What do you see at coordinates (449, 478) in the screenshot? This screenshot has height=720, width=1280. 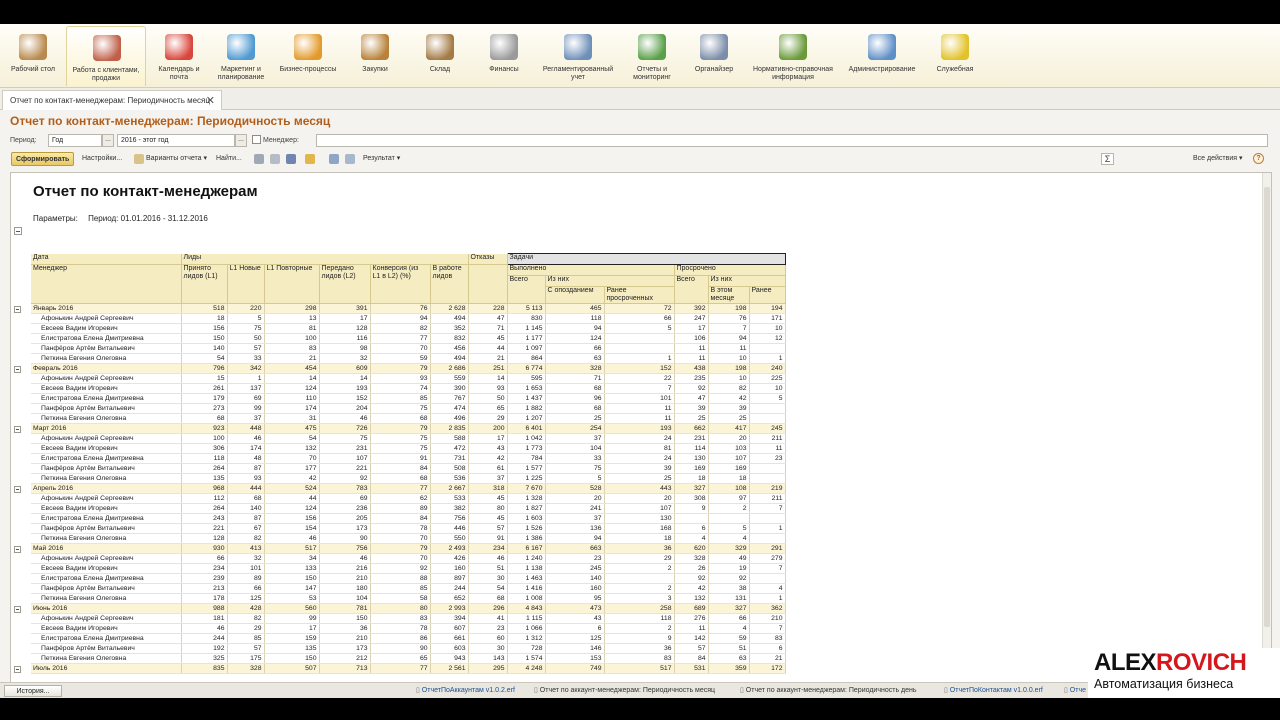 I see `table-cell: 536` at bounding box center [449, 478].